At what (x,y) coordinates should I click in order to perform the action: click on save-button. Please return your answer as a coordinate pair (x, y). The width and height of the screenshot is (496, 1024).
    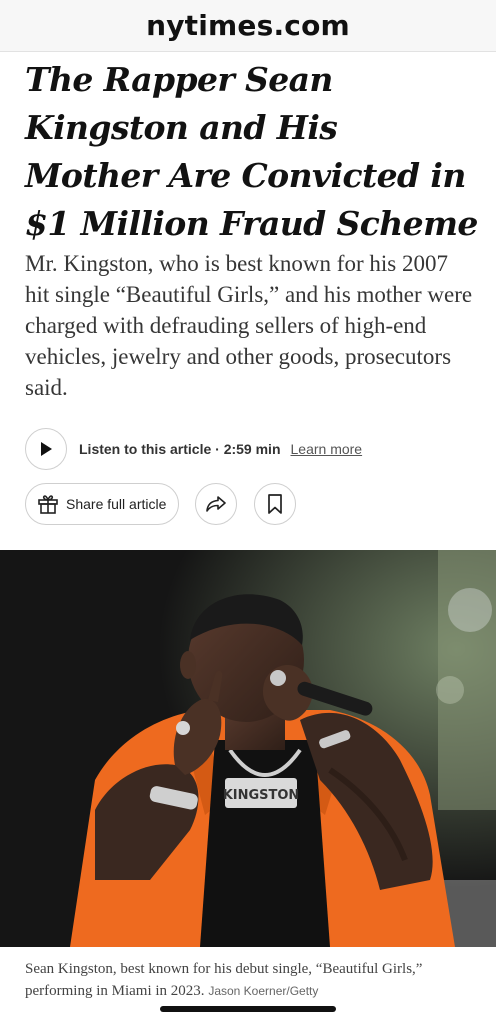
    Looking at the image, I should click on (275, 504).